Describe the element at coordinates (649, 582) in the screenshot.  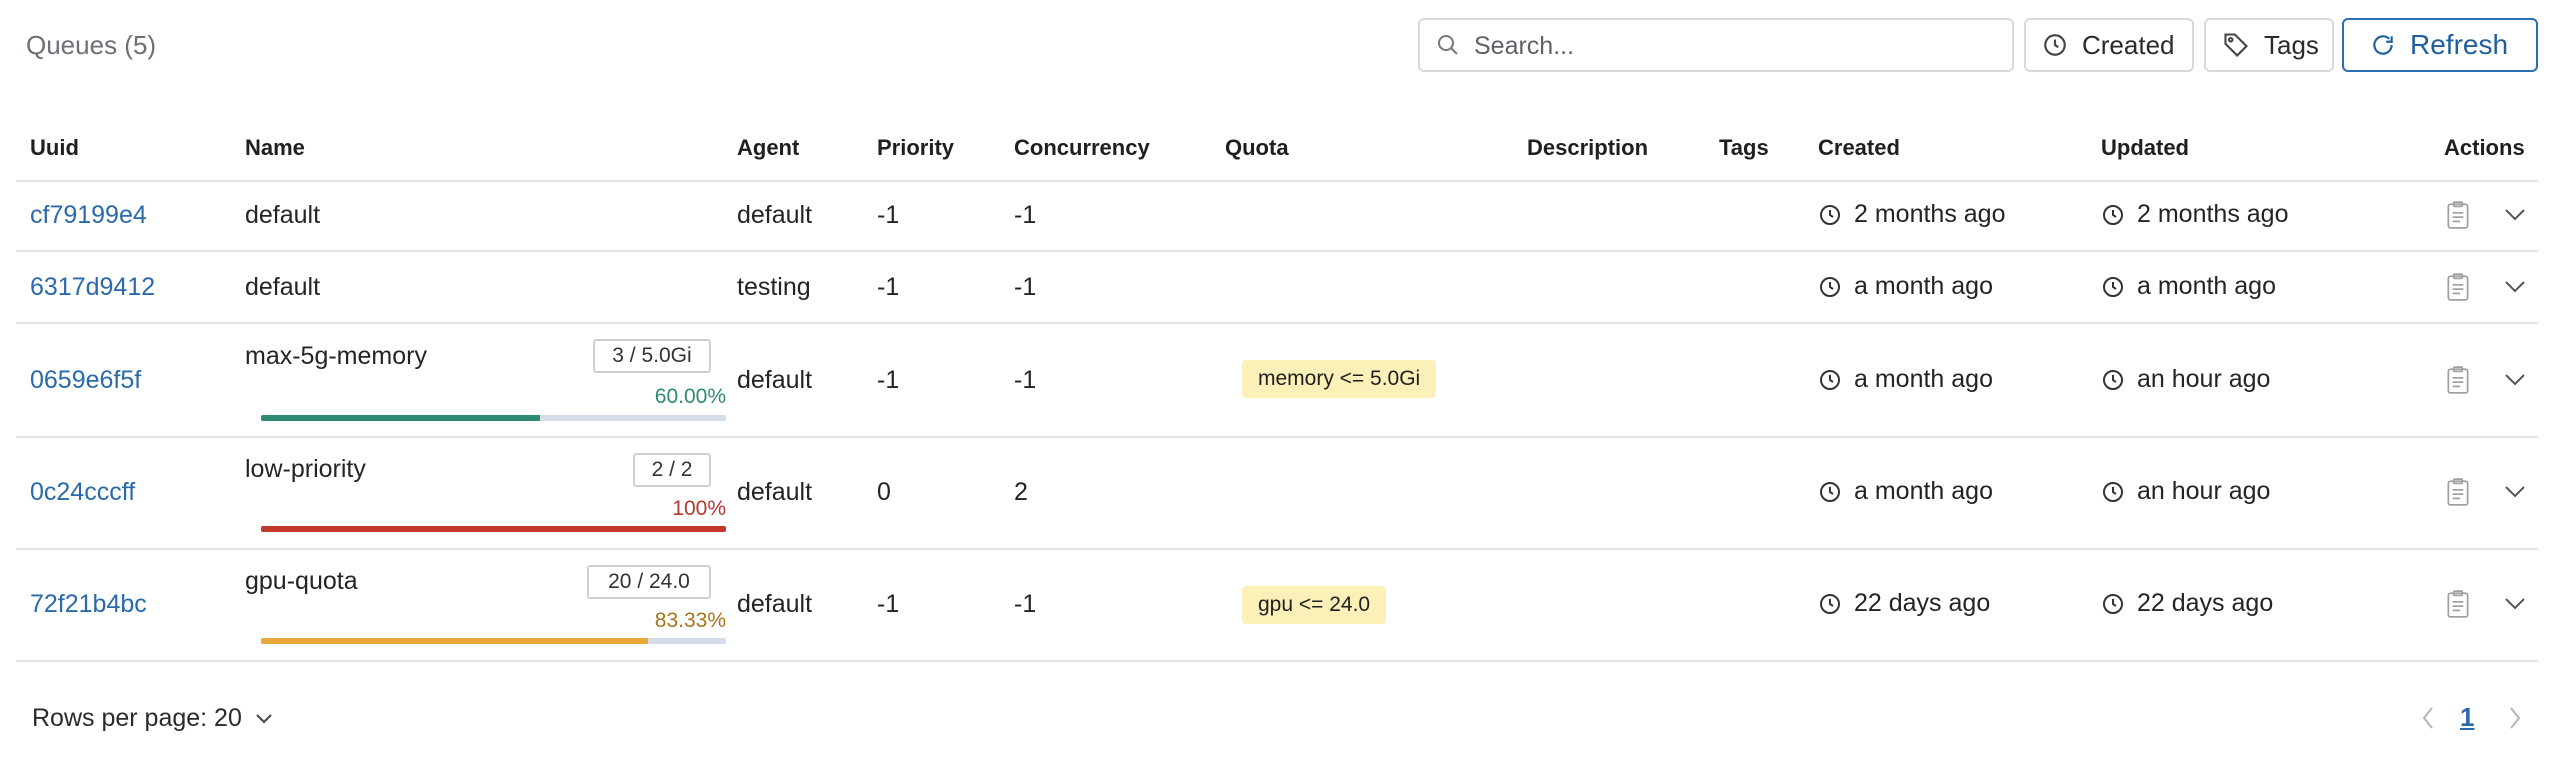
I see `usage-badge: 20 / 24.0` at that location.